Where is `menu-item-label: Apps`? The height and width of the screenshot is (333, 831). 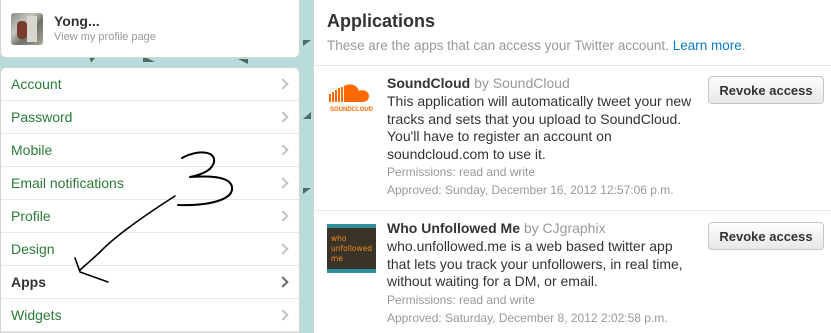 menu-item-label: Apps is located at coordinates (28, 282).